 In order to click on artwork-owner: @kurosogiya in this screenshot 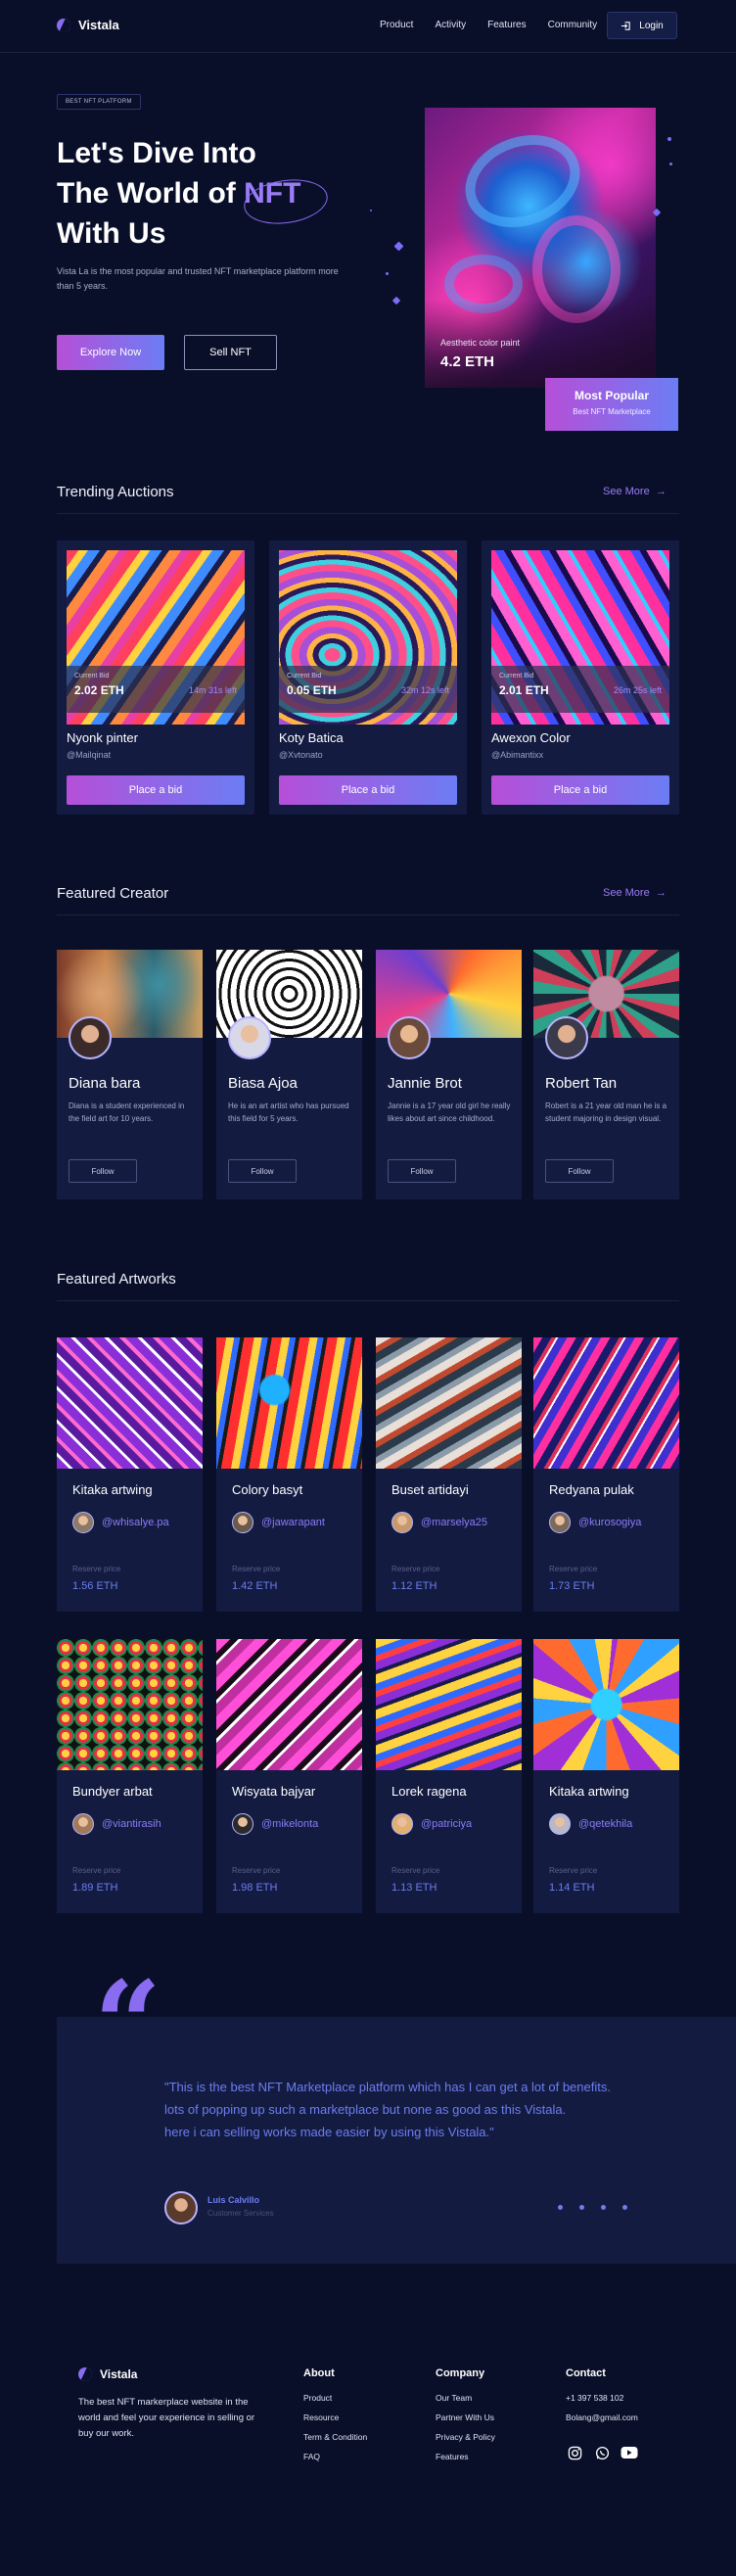, I will do `click(595, 1522)`.